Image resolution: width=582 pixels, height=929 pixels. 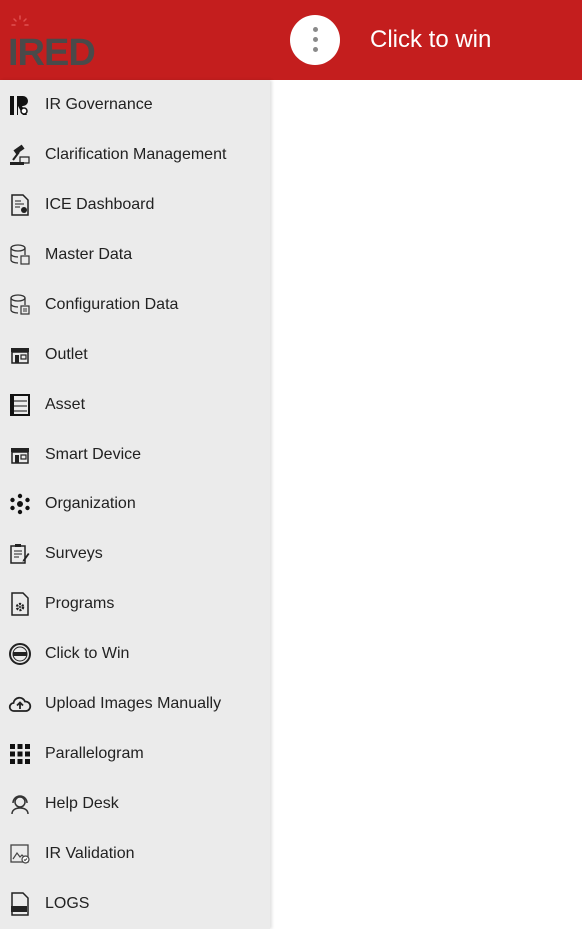 I want to click on cooler-icon, so click(x=20, y=405).